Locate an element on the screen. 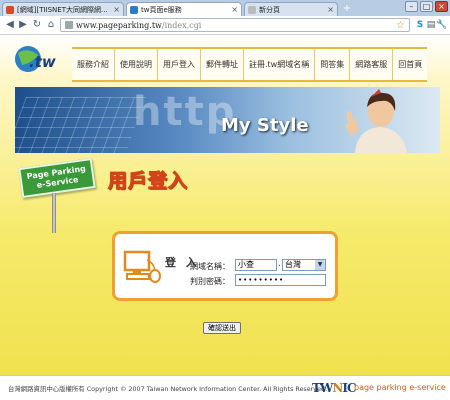 The height and width of the screenshot is (400, 450). wrench-icon: 🔧 is located at coordinates (442, 25).